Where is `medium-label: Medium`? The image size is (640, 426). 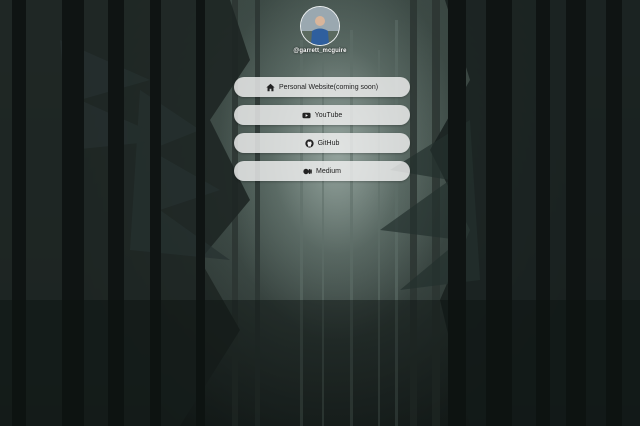 medium-label: Medium is located at coordinates (328, 171).